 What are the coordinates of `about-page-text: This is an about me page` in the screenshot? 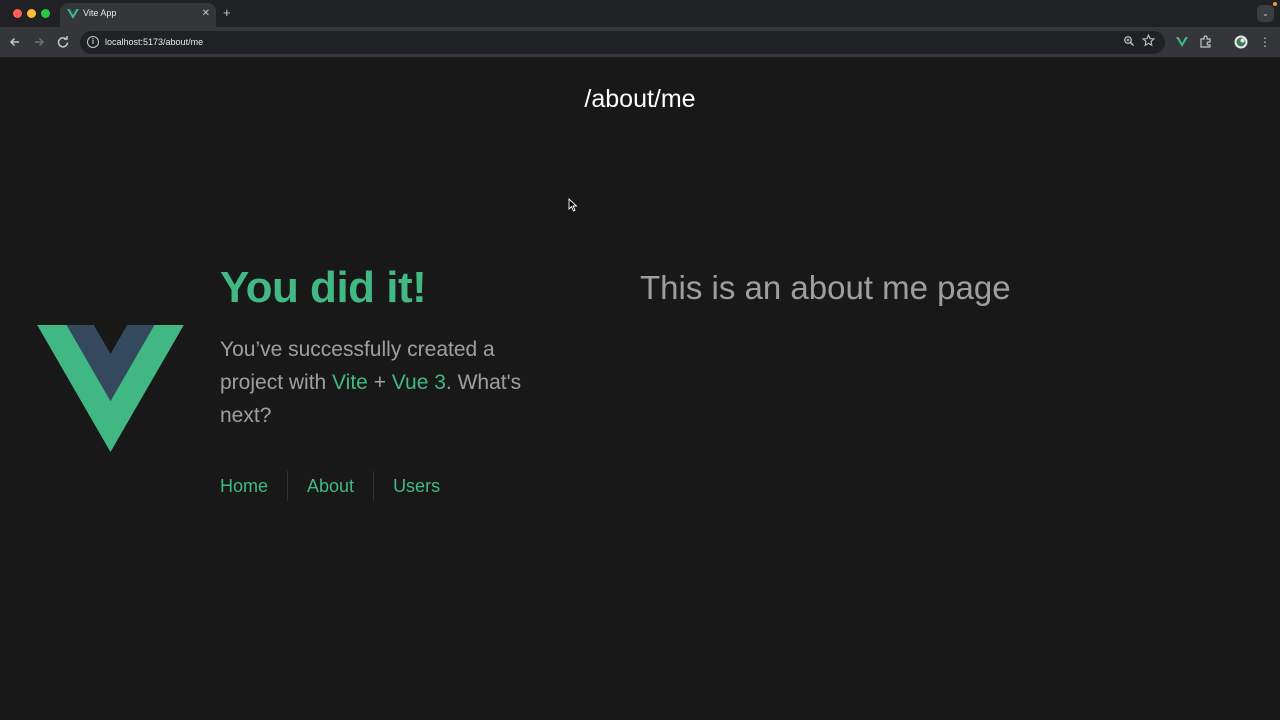 It's located at (825, 287).